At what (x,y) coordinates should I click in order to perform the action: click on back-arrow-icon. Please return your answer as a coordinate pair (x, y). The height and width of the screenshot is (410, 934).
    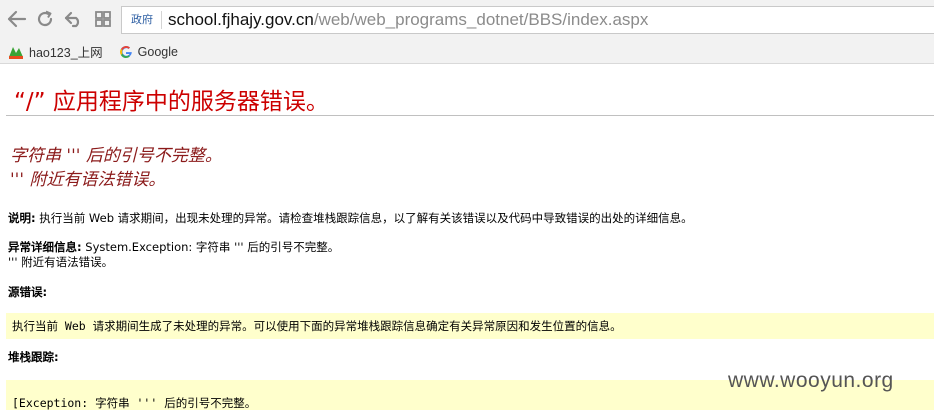
    Looking at the image, I should click on (17, 19).